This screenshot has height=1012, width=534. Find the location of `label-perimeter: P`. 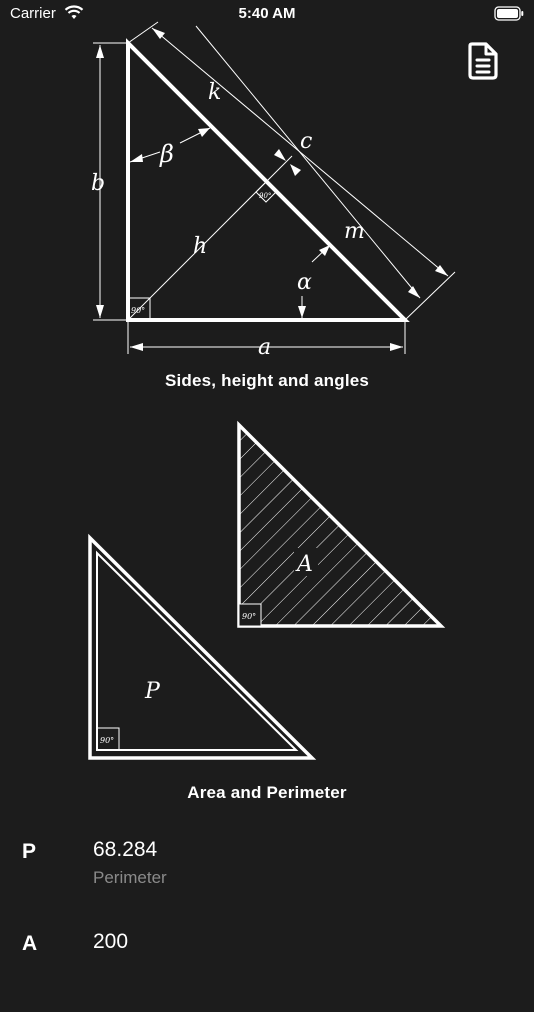

label-perimeter: P is located at coordinates (152, 691).